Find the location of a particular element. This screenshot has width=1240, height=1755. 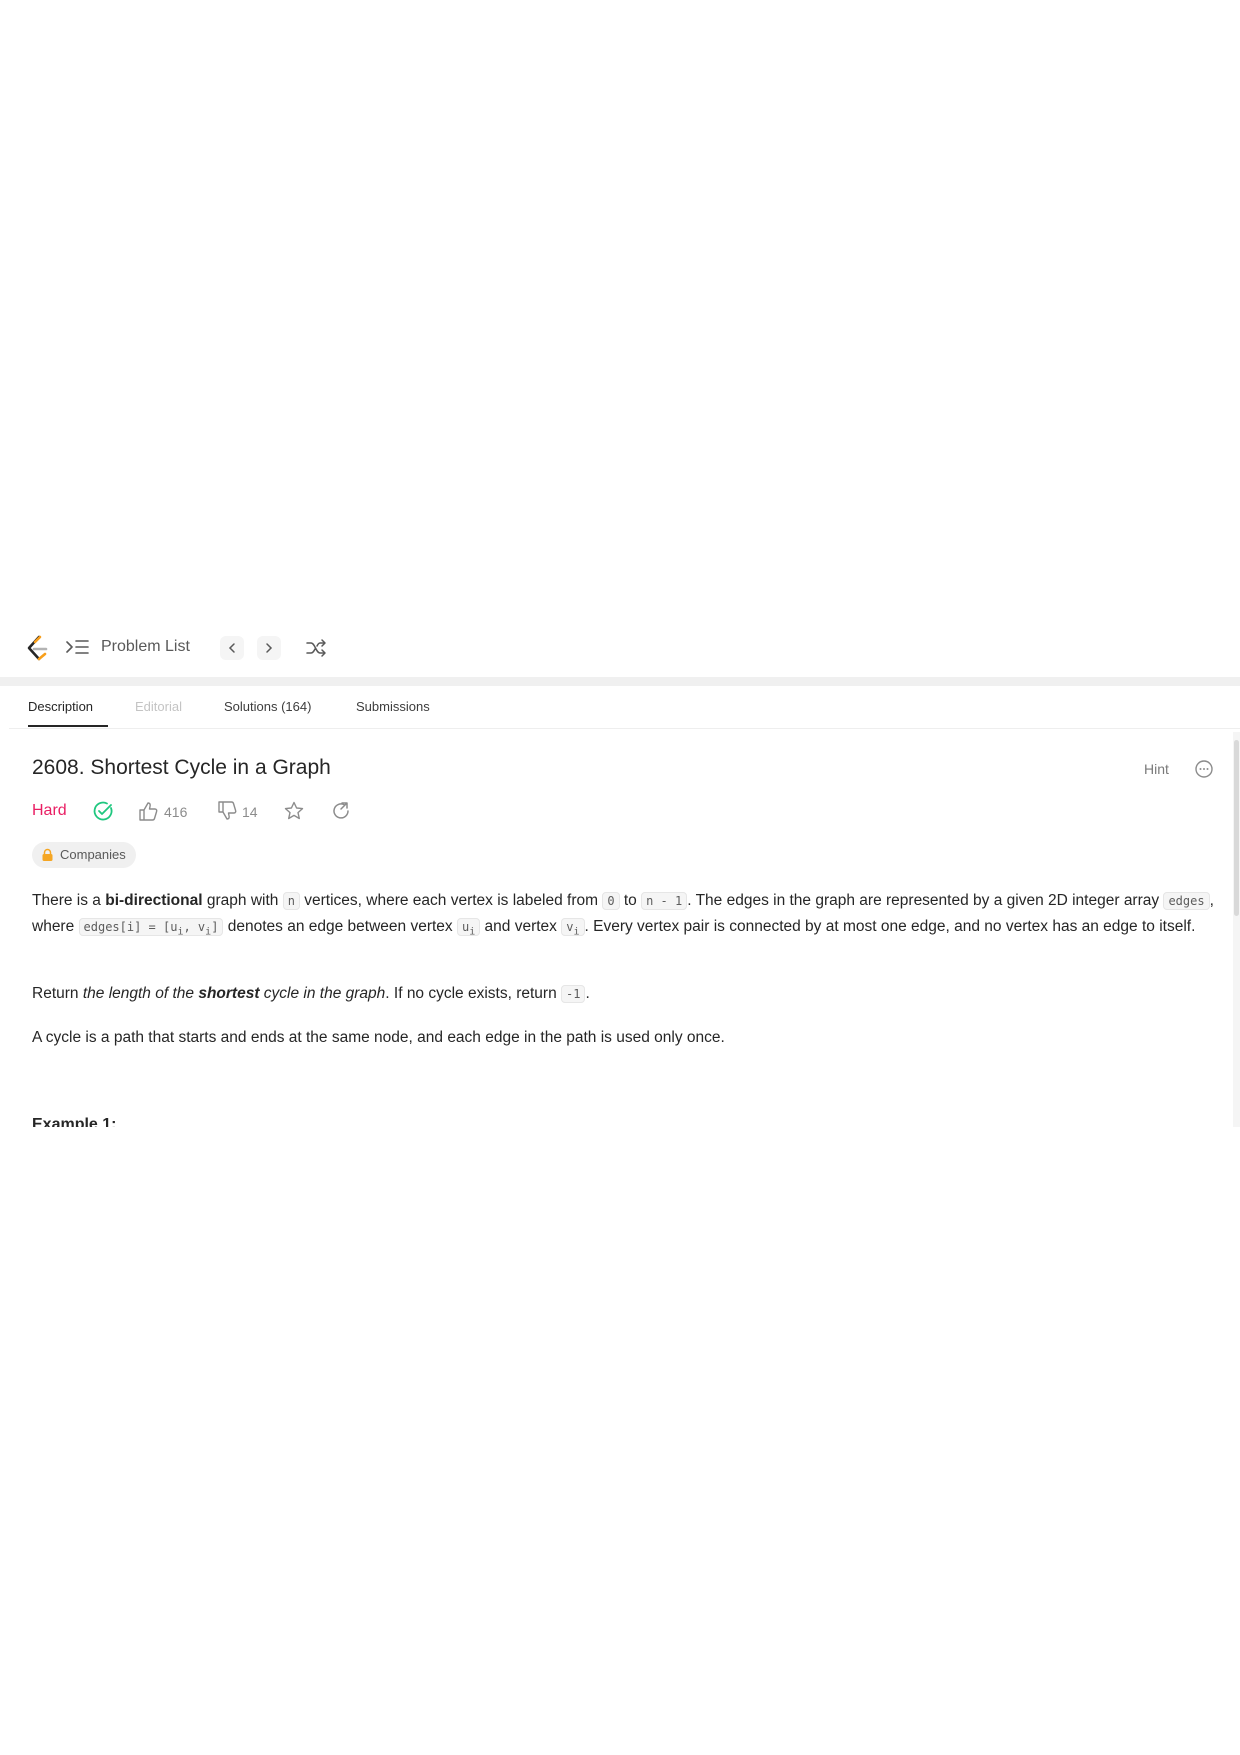

inline-code: ui is located at coordinates (468, 928).